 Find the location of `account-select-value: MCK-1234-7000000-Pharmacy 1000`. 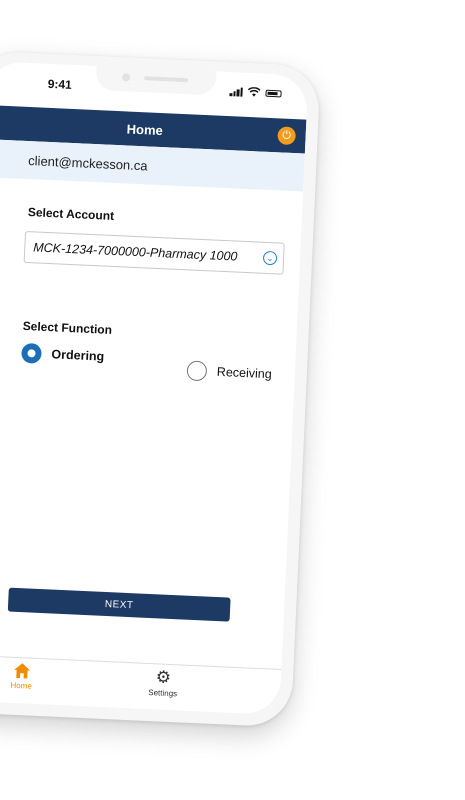

account-select-value: MCK-1234-7000000-Pharmacy 1000 is located at coordinates (135, 252).